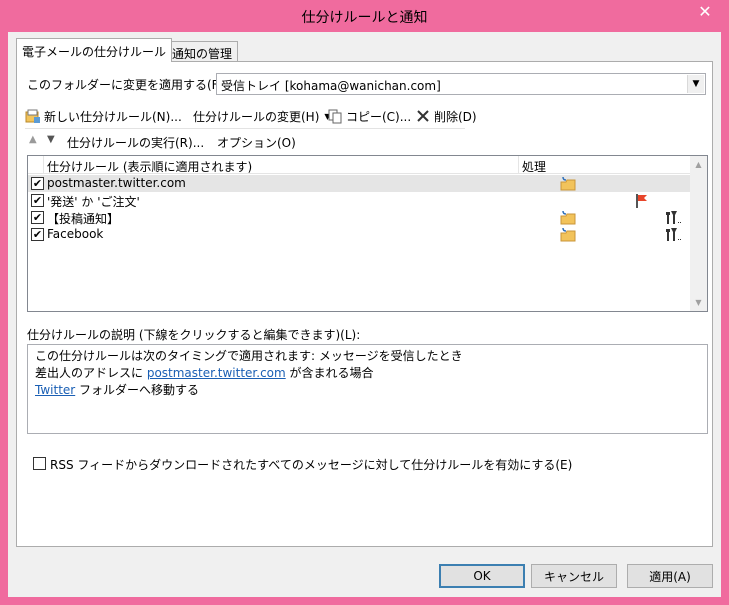 The width and height of the screenshot is (729, 605). I want to click on tab-email-rules: 電子メールの仕分けルール, so click(94, 50).